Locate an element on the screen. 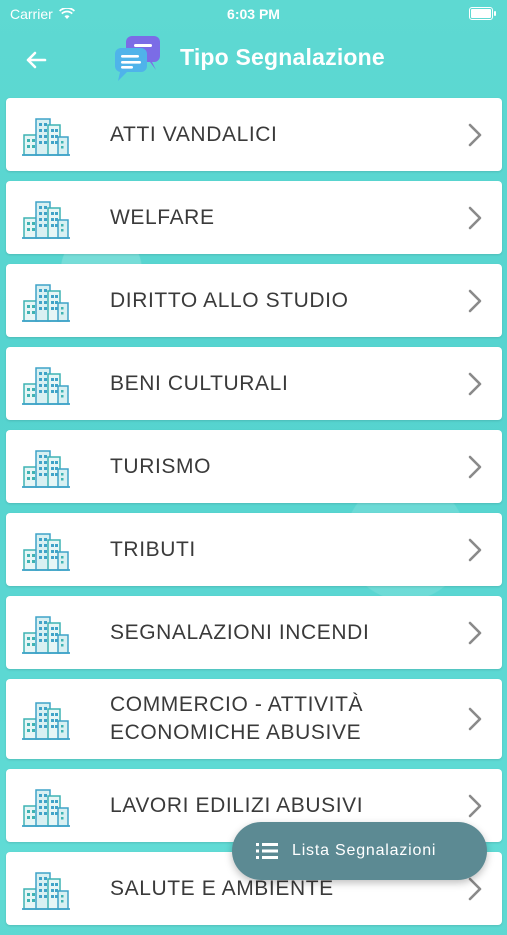  category-label: WELFARE is located at coordinates (162, 217).